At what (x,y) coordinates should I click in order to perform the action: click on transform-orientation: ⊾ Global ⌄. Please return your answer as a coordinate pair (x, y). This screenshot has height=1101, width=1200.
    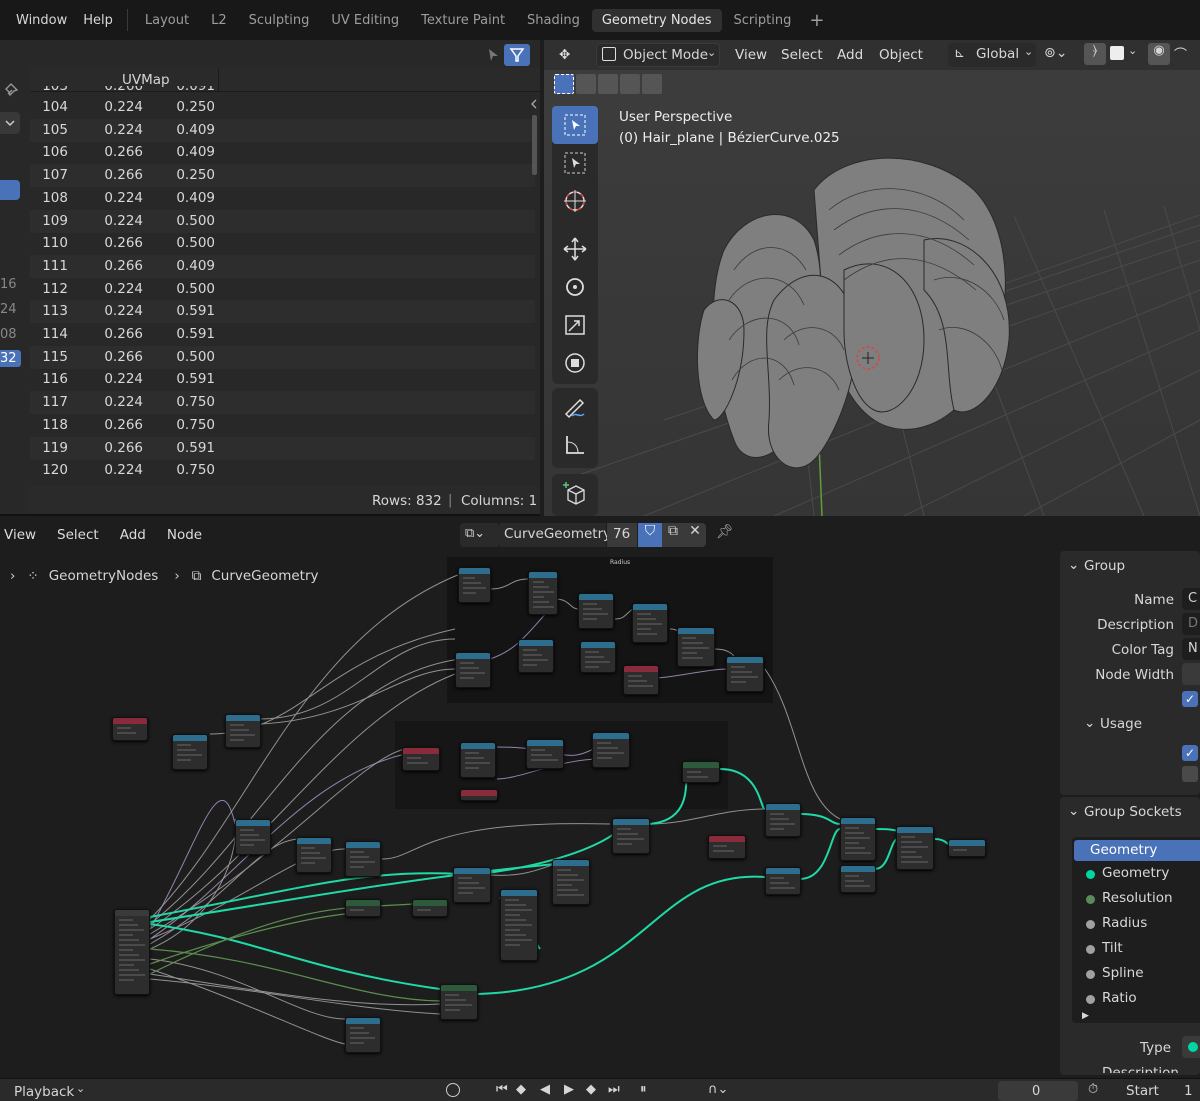
    Looking at the image, I should click on (992, 55).